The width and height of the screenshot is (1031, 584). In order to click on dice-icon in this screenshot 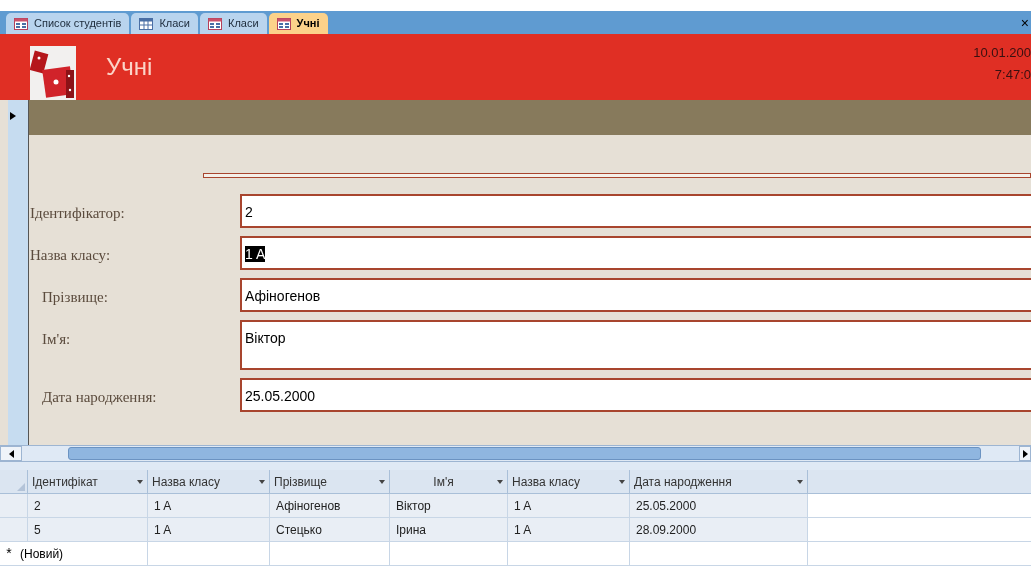, I will do `click(53, 73)`.